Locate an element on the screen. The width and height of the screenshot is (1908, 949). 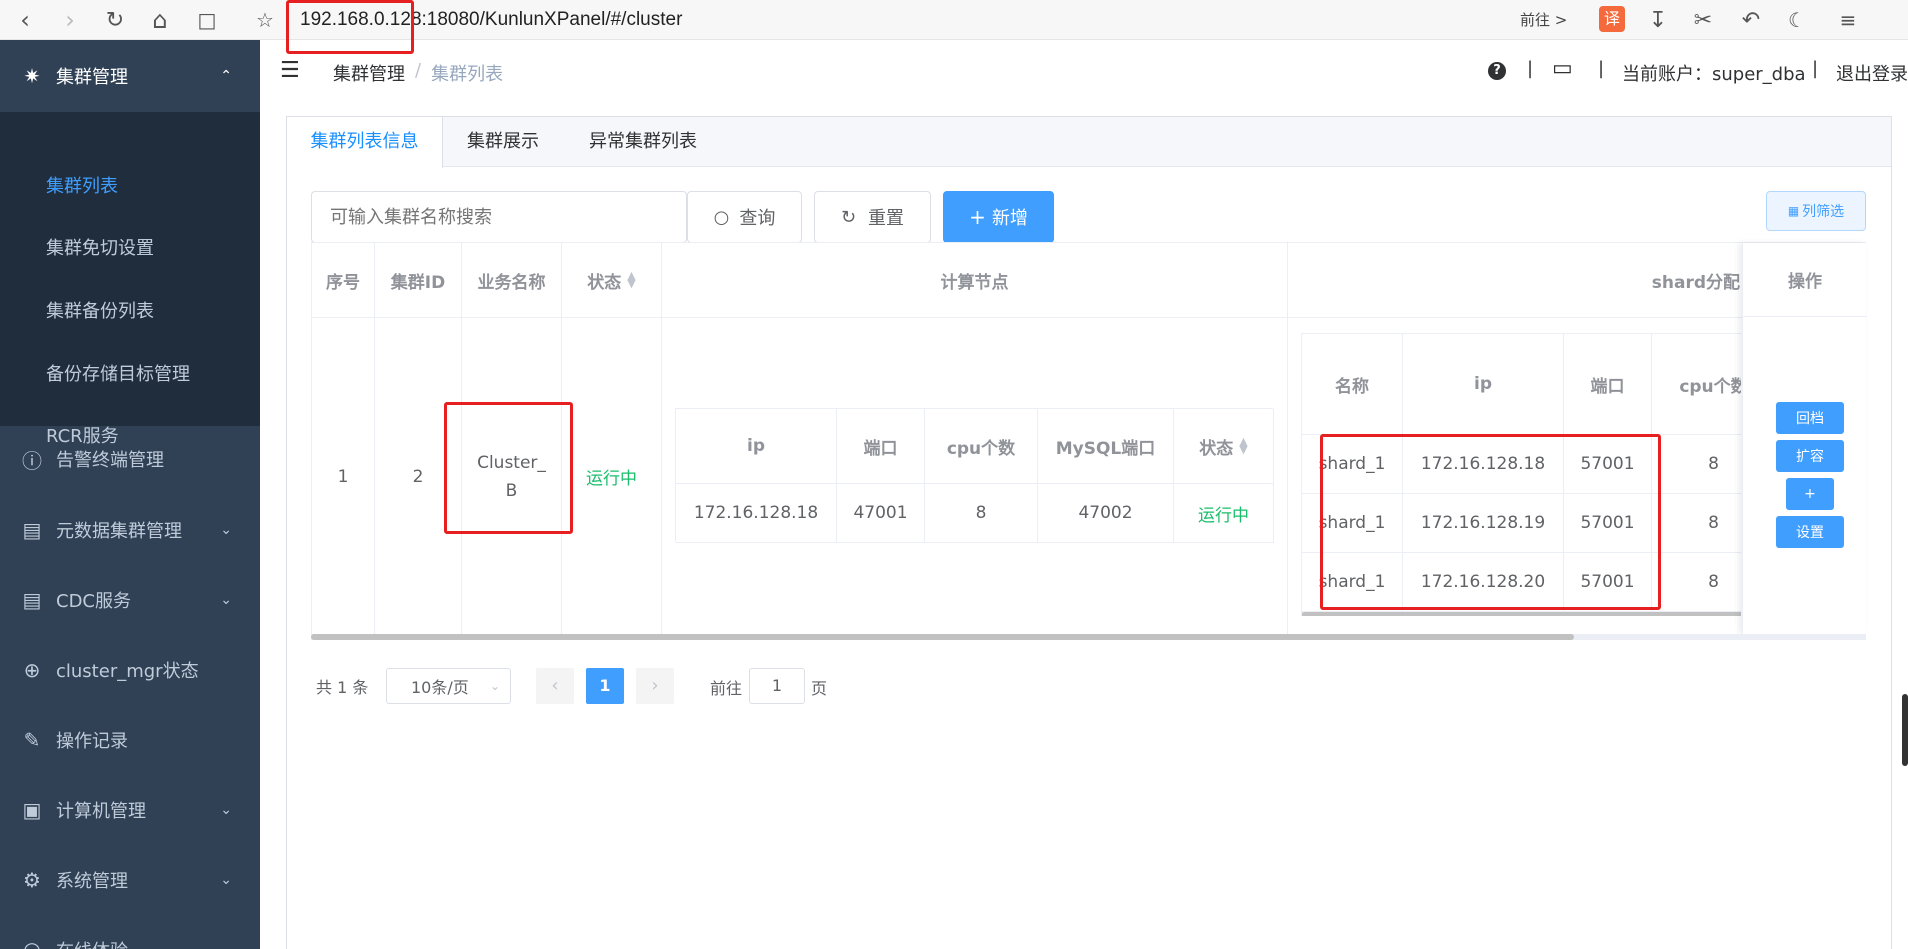
sidebar-item-label: 告警终端管理 is located at coordinates (110, 460).